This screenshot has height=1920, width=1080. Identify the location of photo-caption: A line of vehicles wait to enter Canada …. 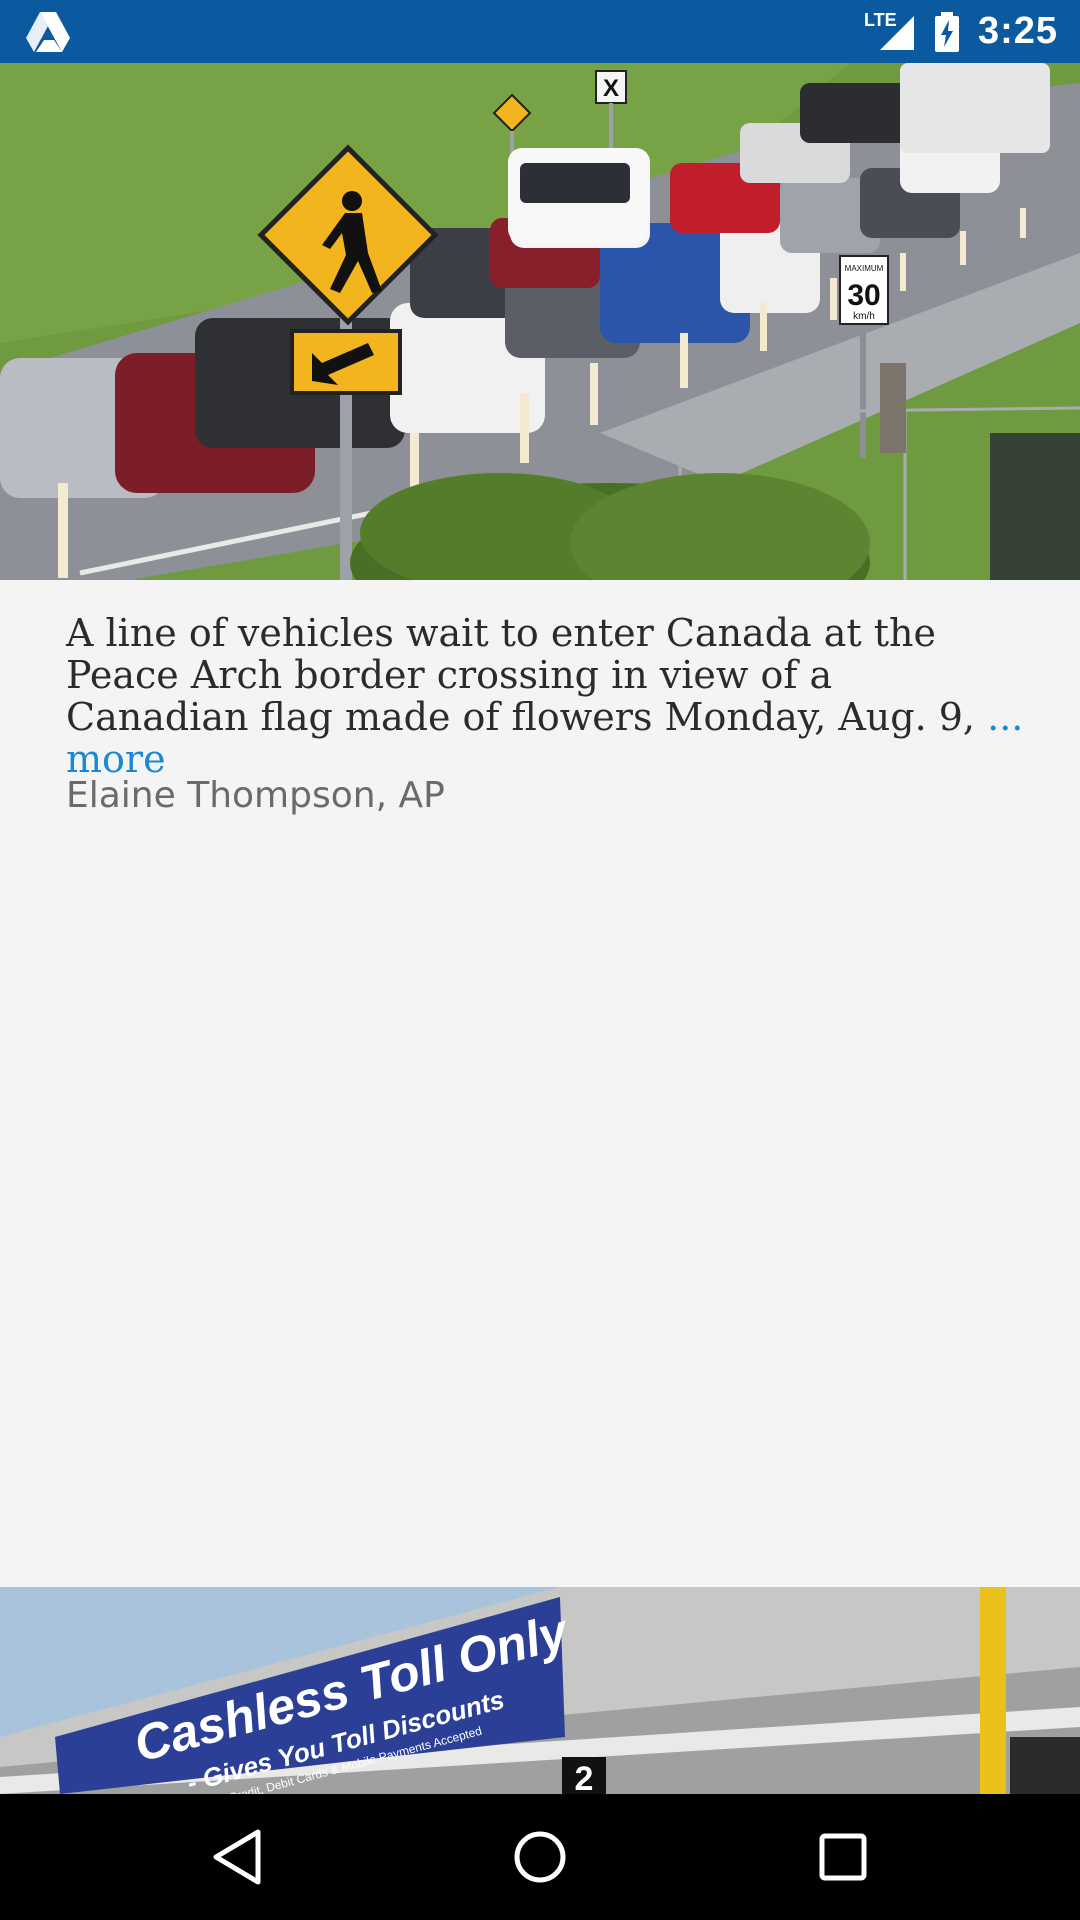
(546, 696).